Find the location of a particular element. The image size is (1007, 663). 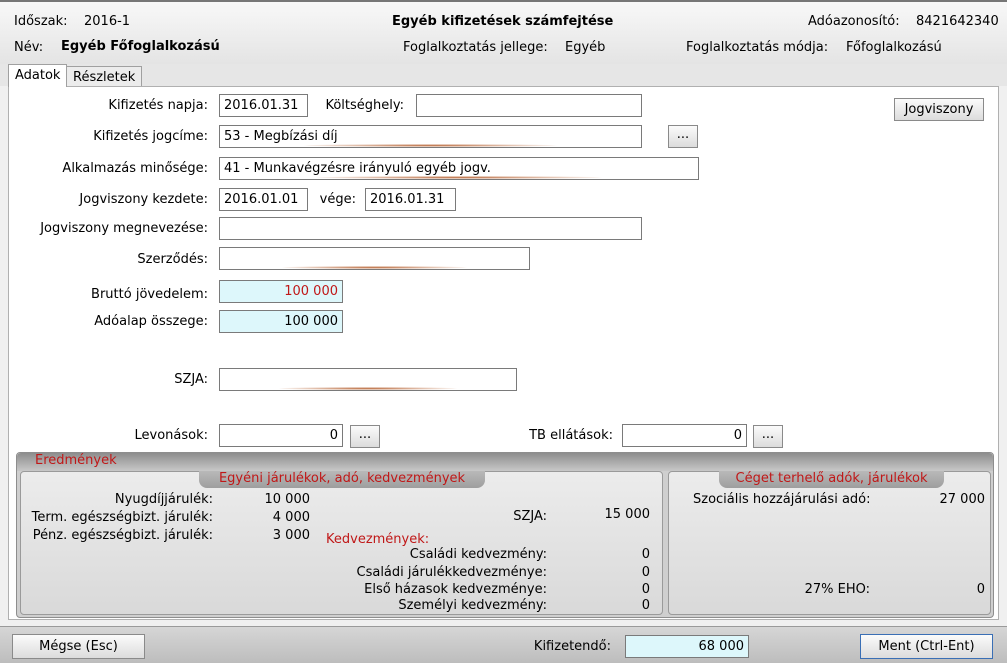

payment-title-value: 53 - Megbízási díj is located at coordinates (281, 136).